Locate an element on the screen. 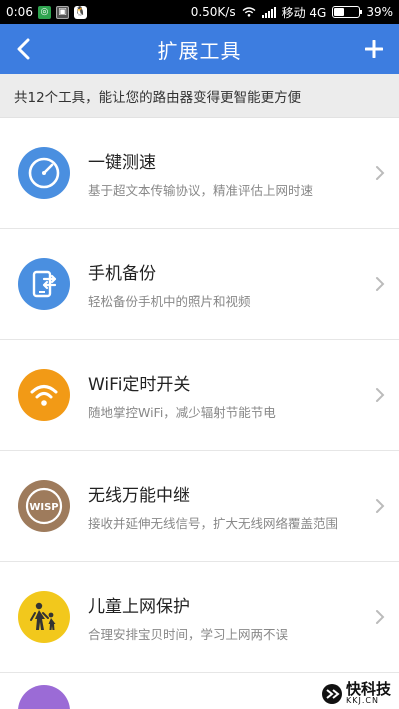 The image size is (399, 709). status-bar: 0:06 ◎ ▣ 🐧 0.50K/s 移动 4G 39% is located at coordinates (199, 12).